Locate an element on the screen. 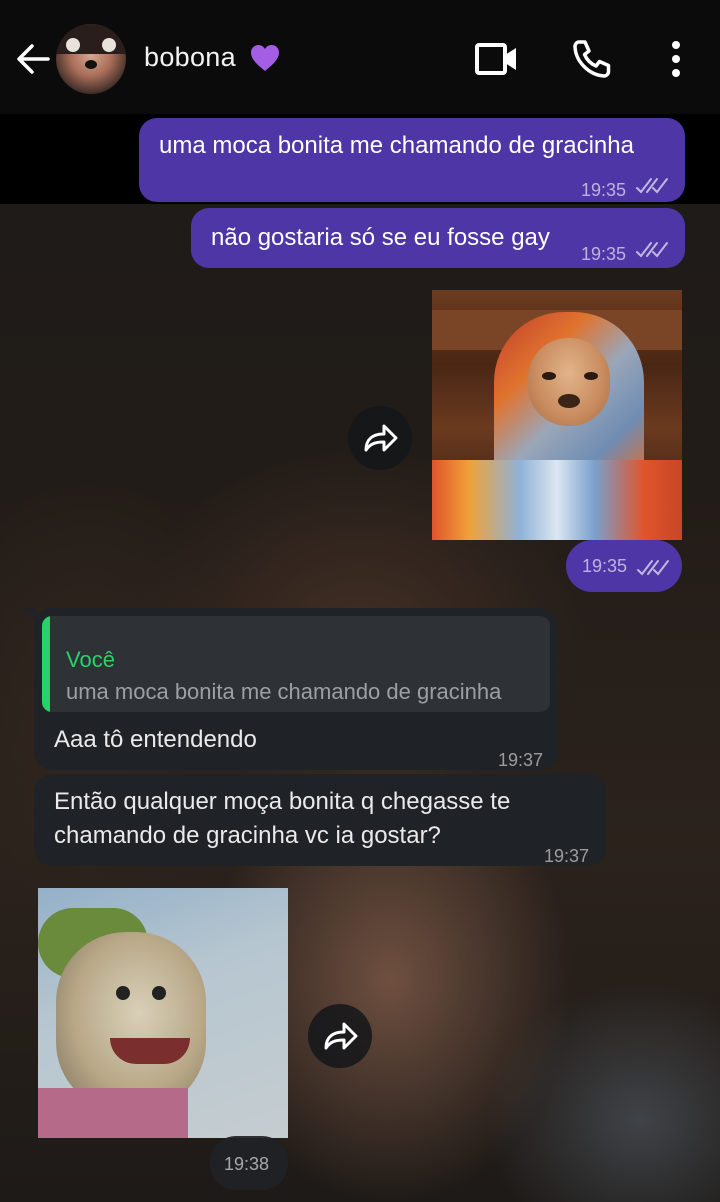  voice-call-button is located at coordinates (592, 59).